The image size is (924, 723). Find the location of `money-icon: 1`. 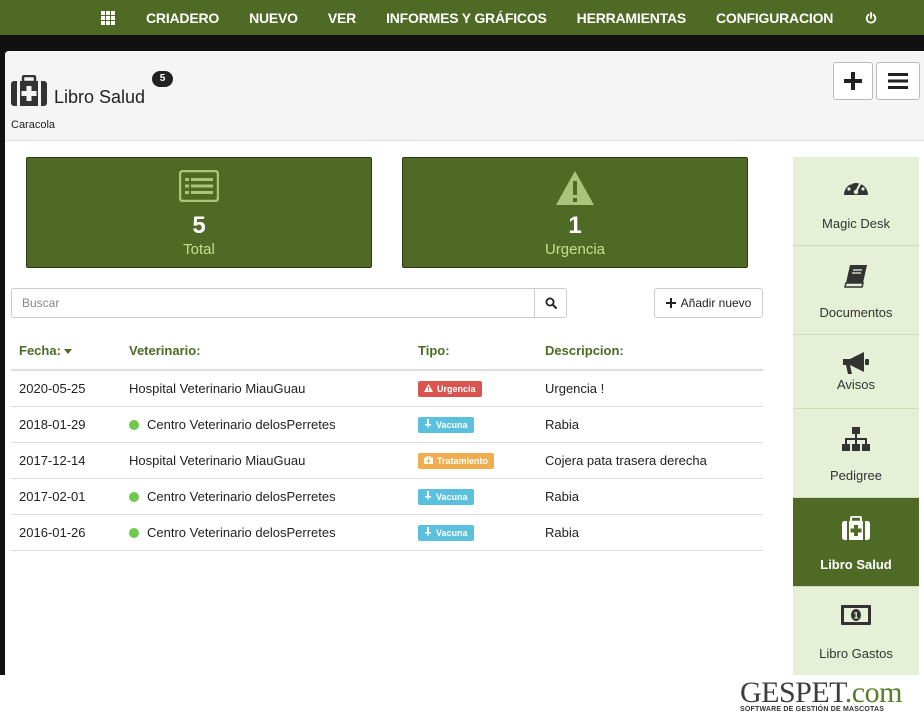

money-icon: 1 is located at coordinates (856, 615).